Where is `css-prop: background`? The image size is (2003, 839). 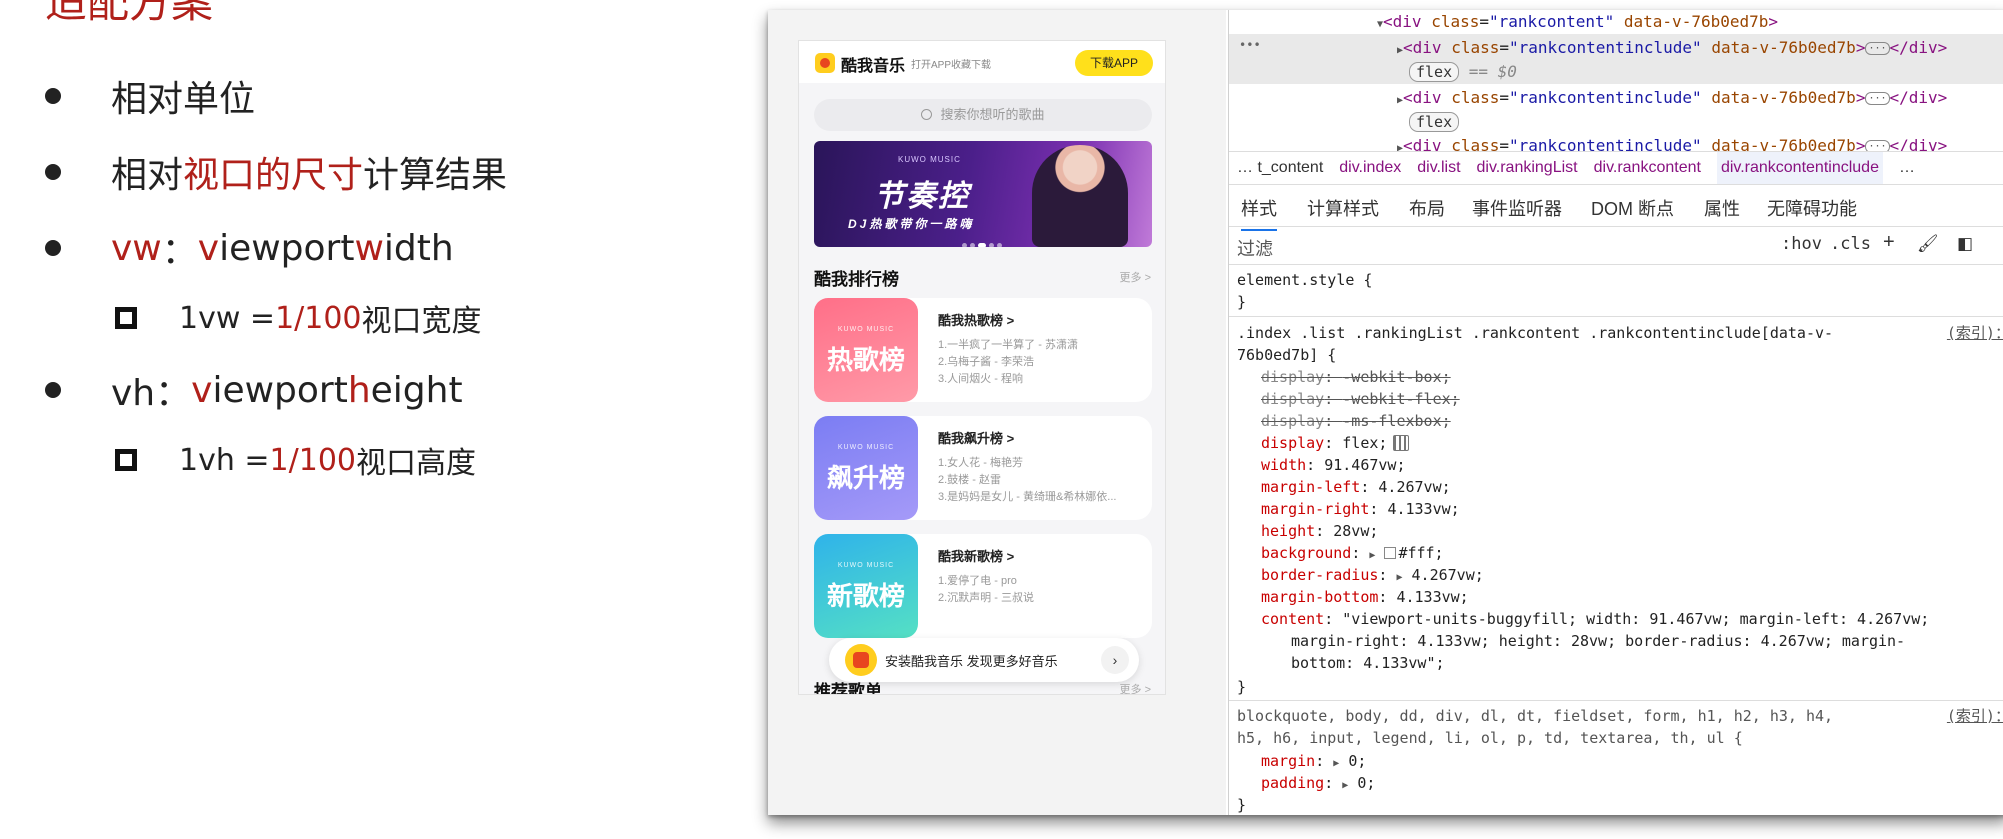
css-prop: background is located at coordinates (1306, 553).